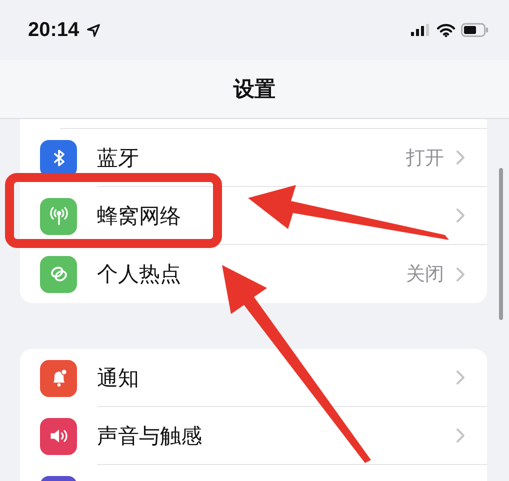  Describe the element at coordinates (118, 378) in the screenshot. I see `row-label: 通知` at that location.